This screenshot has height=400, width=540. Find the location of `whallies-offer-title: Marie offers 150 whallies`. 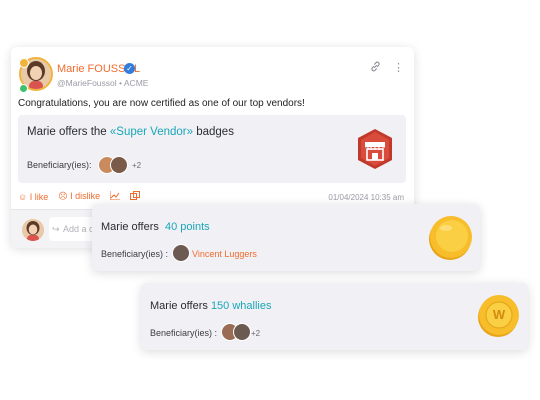

whallies-offer-title: Marie offers 150 whallies is located at coordinates (211, 306).